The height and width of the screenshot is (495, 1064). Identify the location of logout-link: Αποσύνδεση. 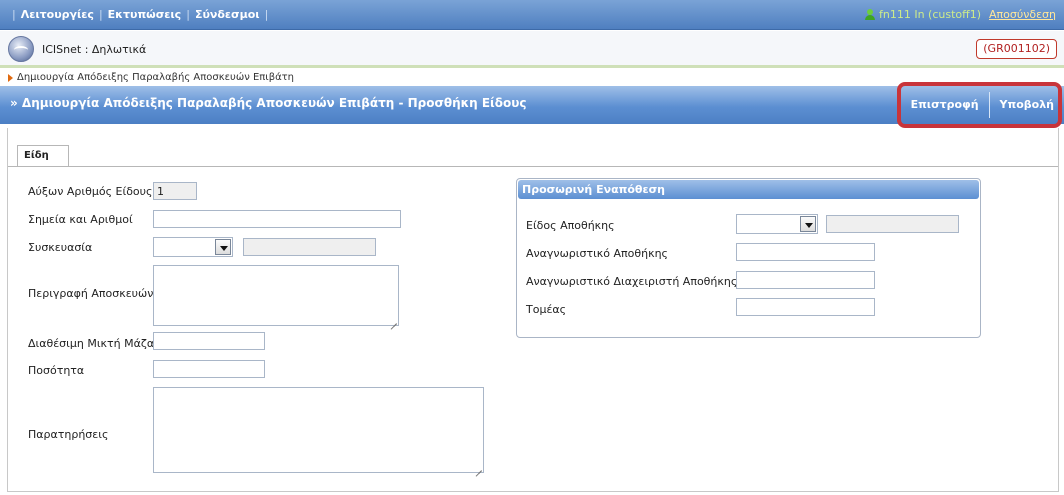
(1022, 14).